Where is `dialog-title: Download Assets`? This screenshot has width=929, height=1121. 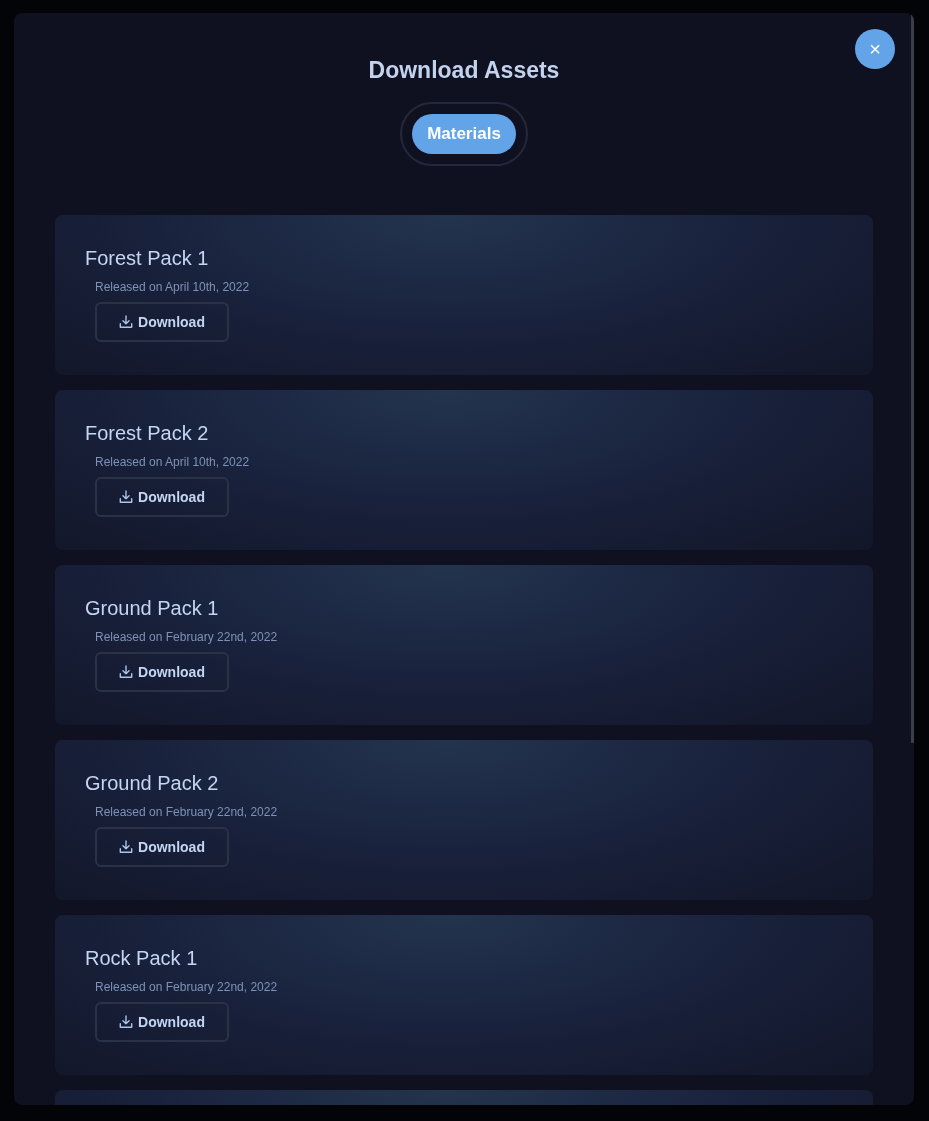 dialog-title: Download Assets is located at coordinates (464, 70).